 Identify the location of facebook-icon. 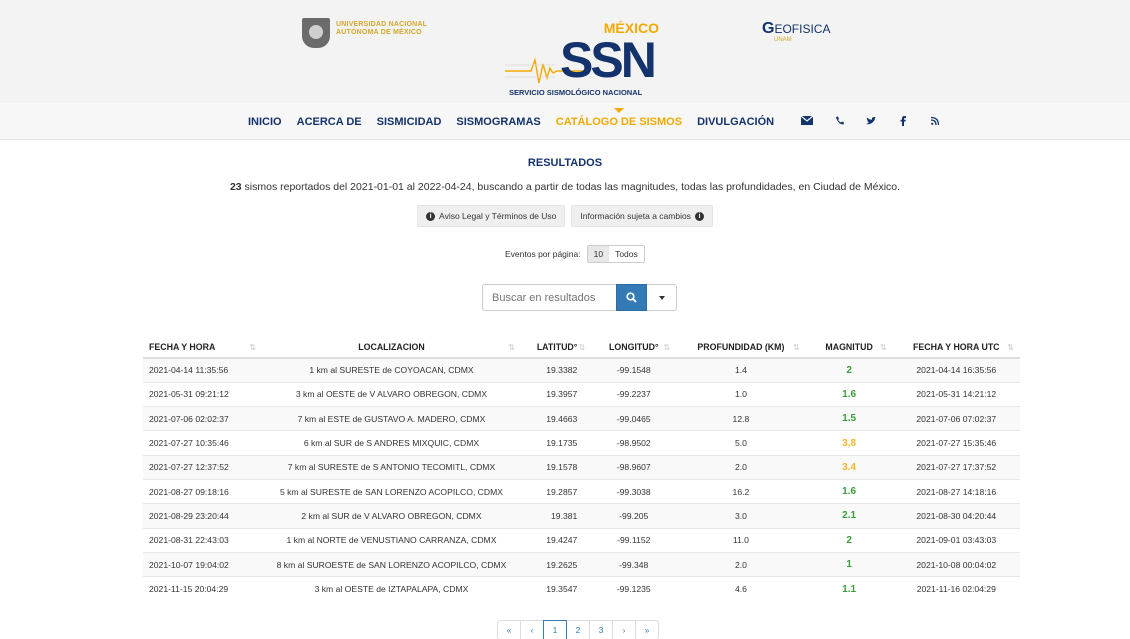
(903, 122).